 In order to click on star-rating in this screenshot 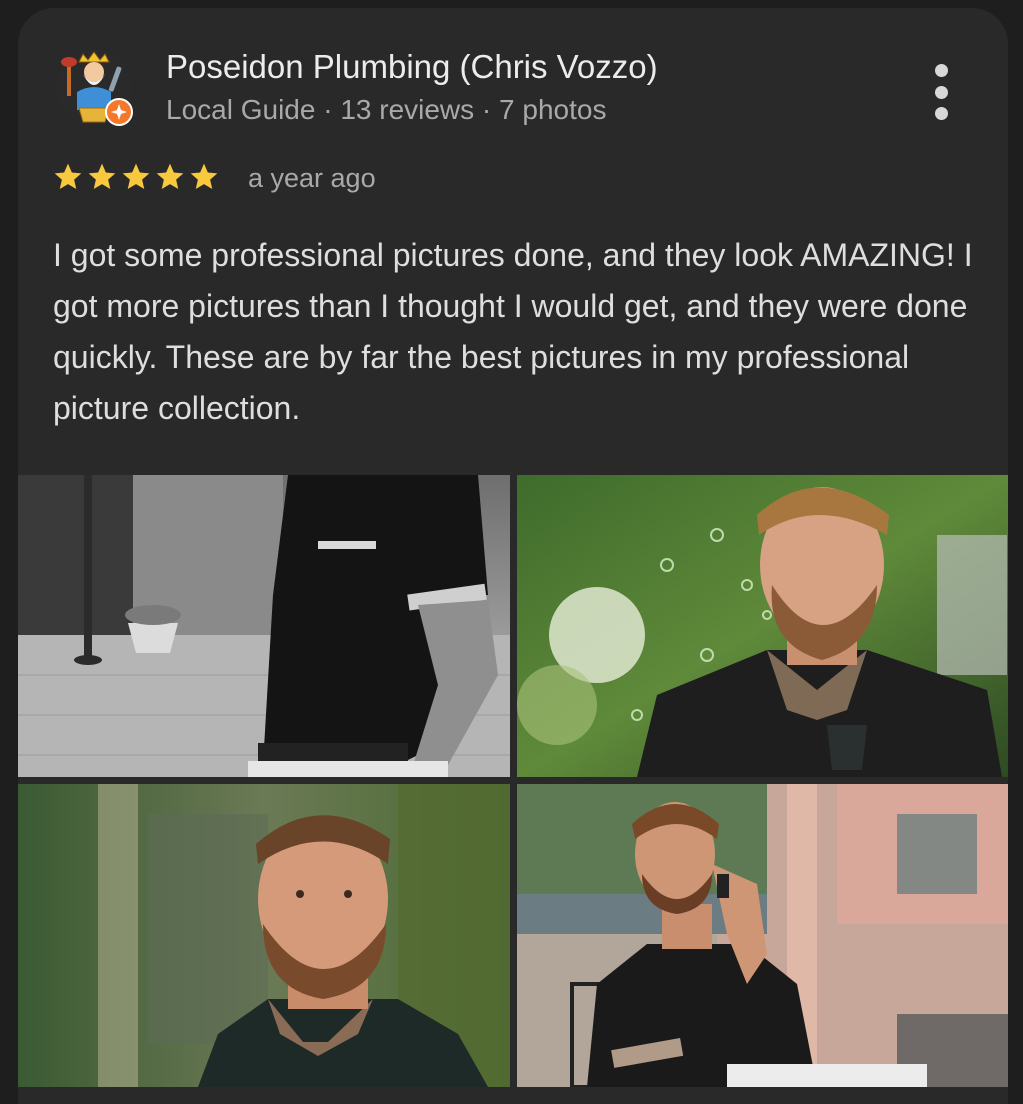, I will do `click(136, 177)`.